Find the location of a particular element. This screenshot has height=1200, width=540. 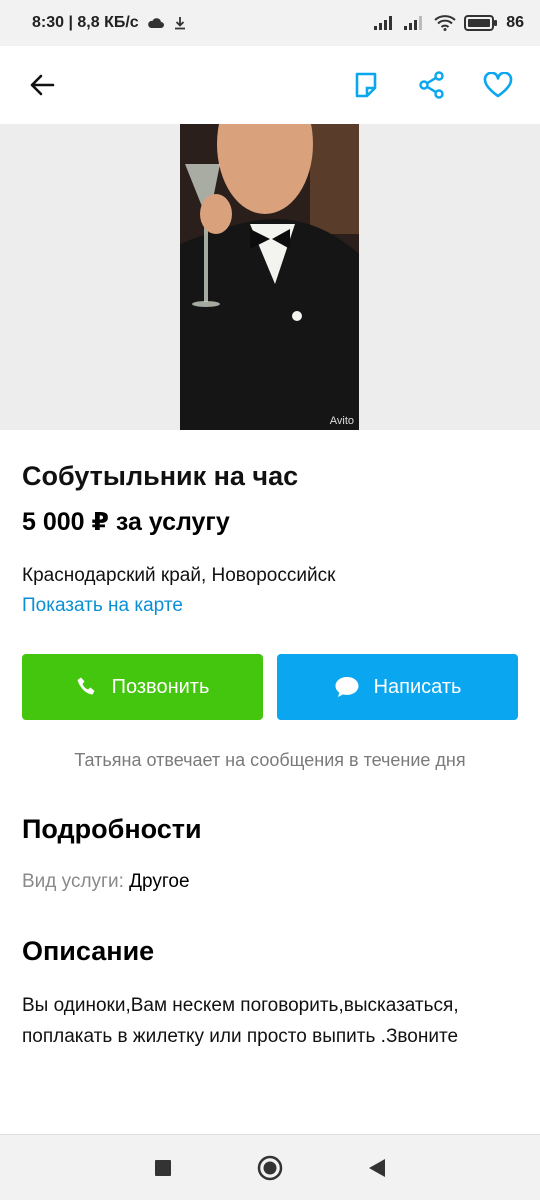

system-nav-bar is located at coordinates (270, 1167).